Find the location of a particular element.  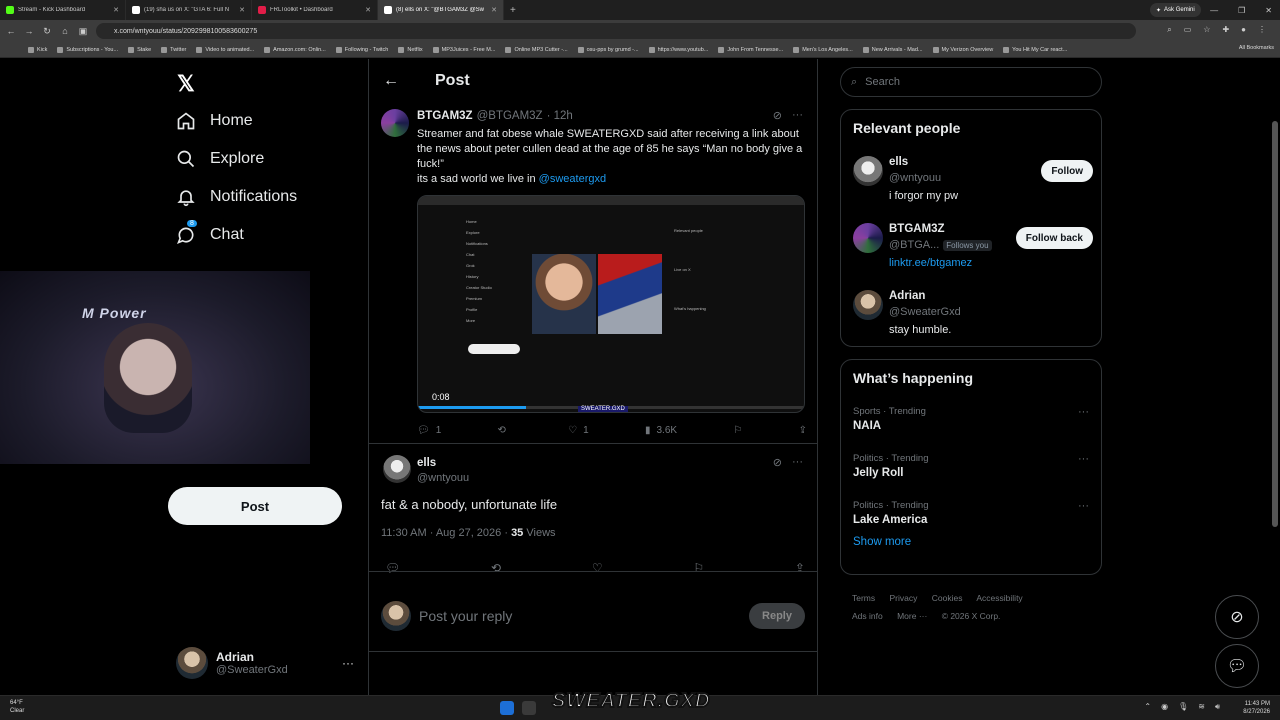

person-bio-link: linktr.ee/btgamez is located at coordinates (930, 263).